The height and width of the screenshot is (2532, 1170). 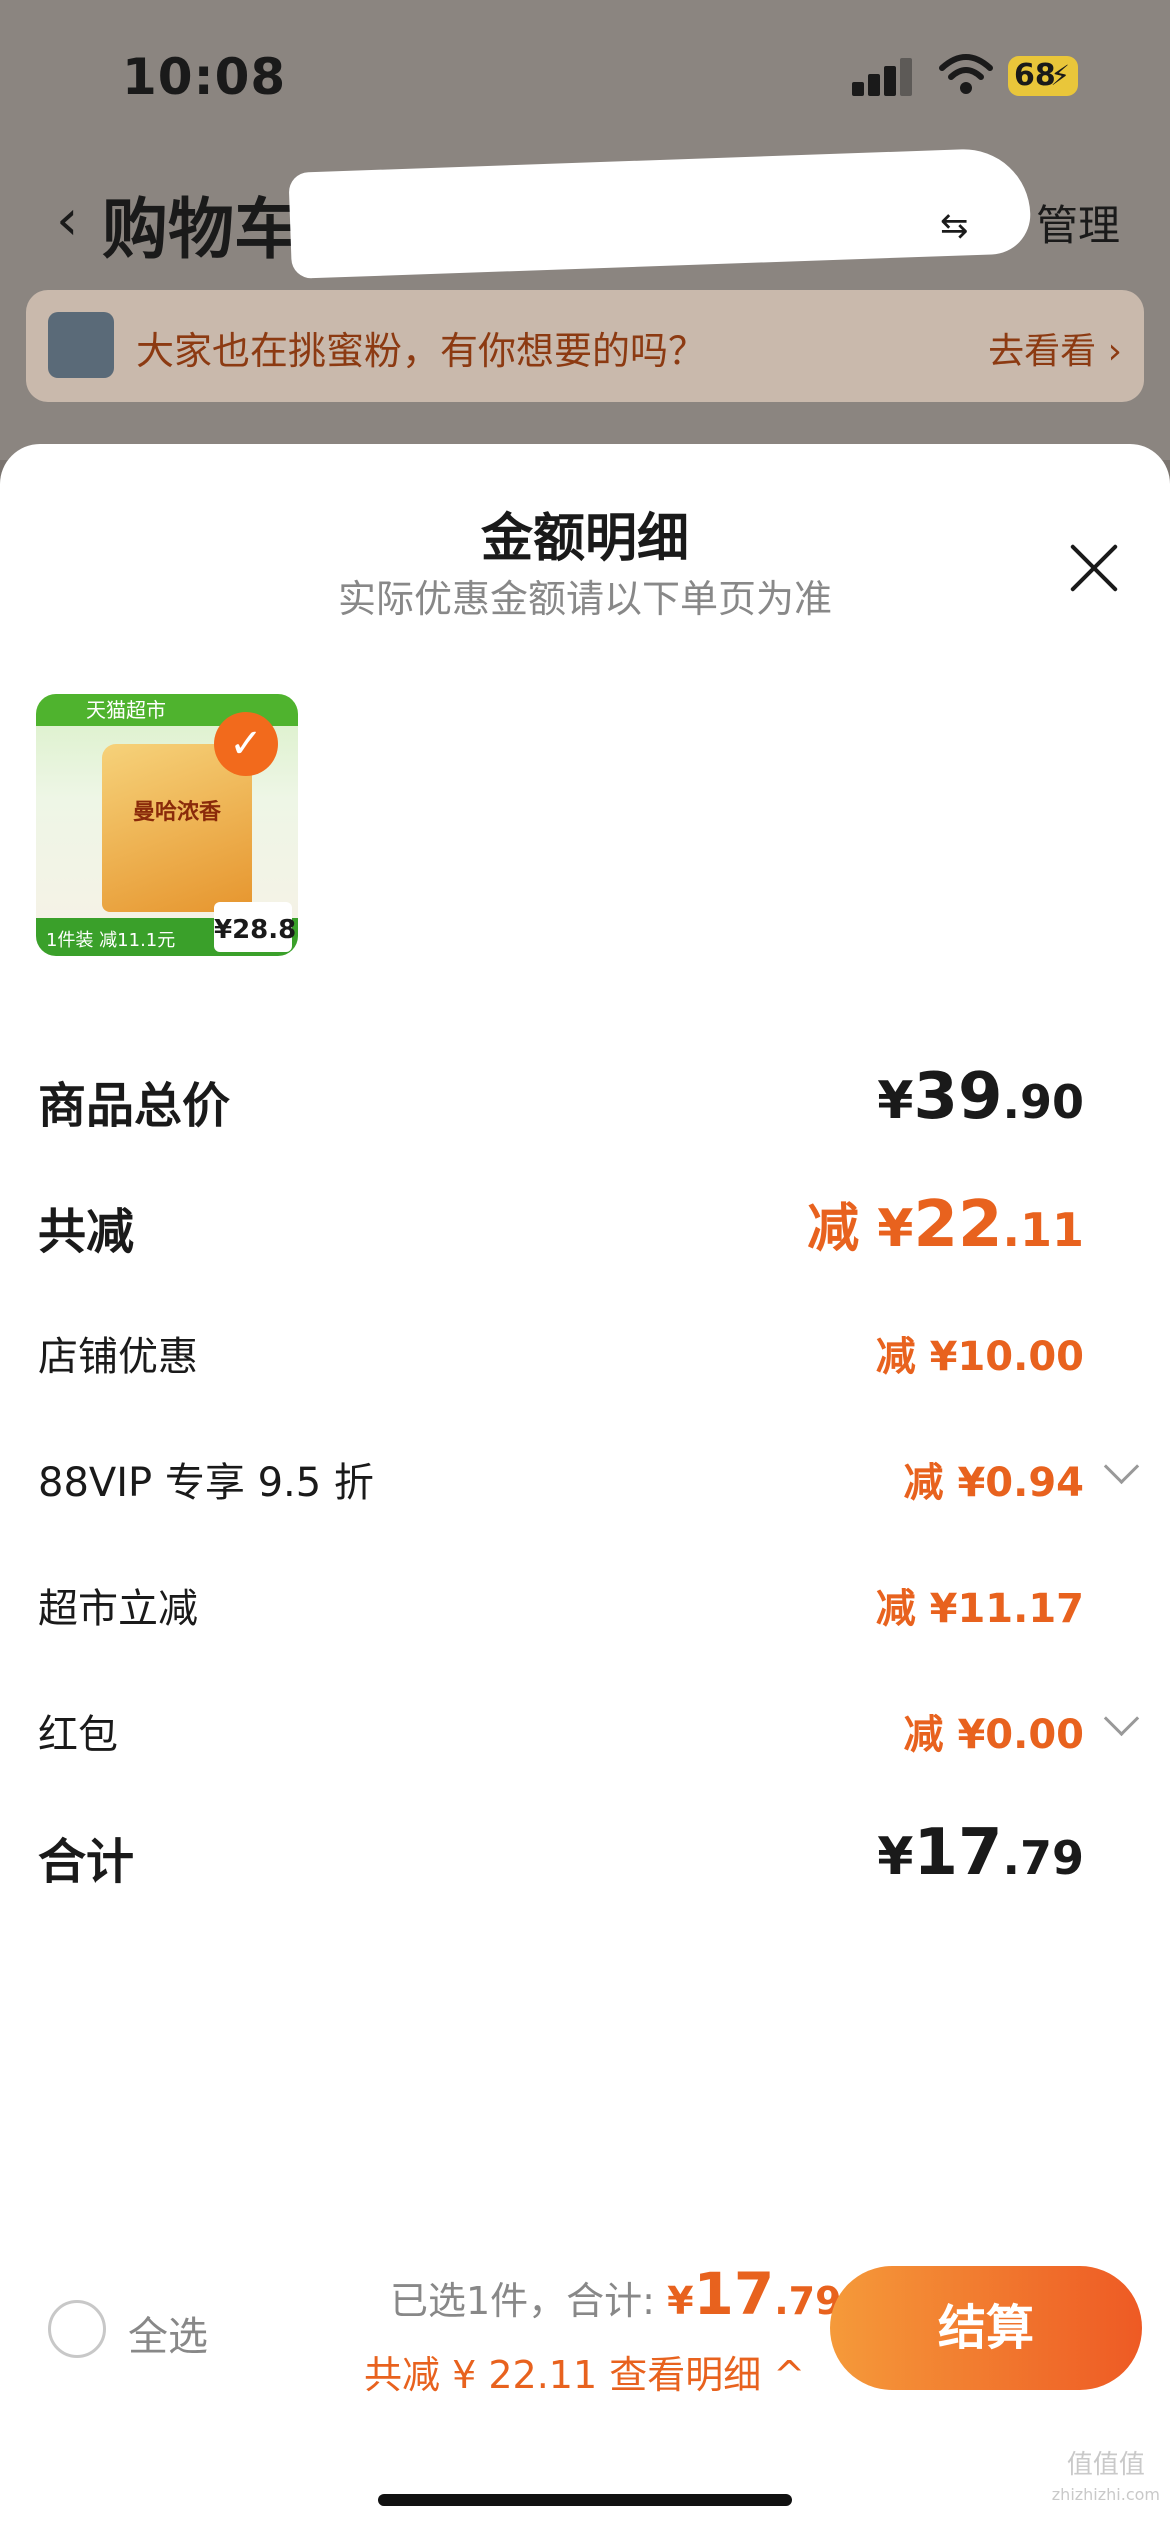 I want to click on row-store-discount: 店铺优惠 减 ¥10.00, so click(x=586, y=1364).